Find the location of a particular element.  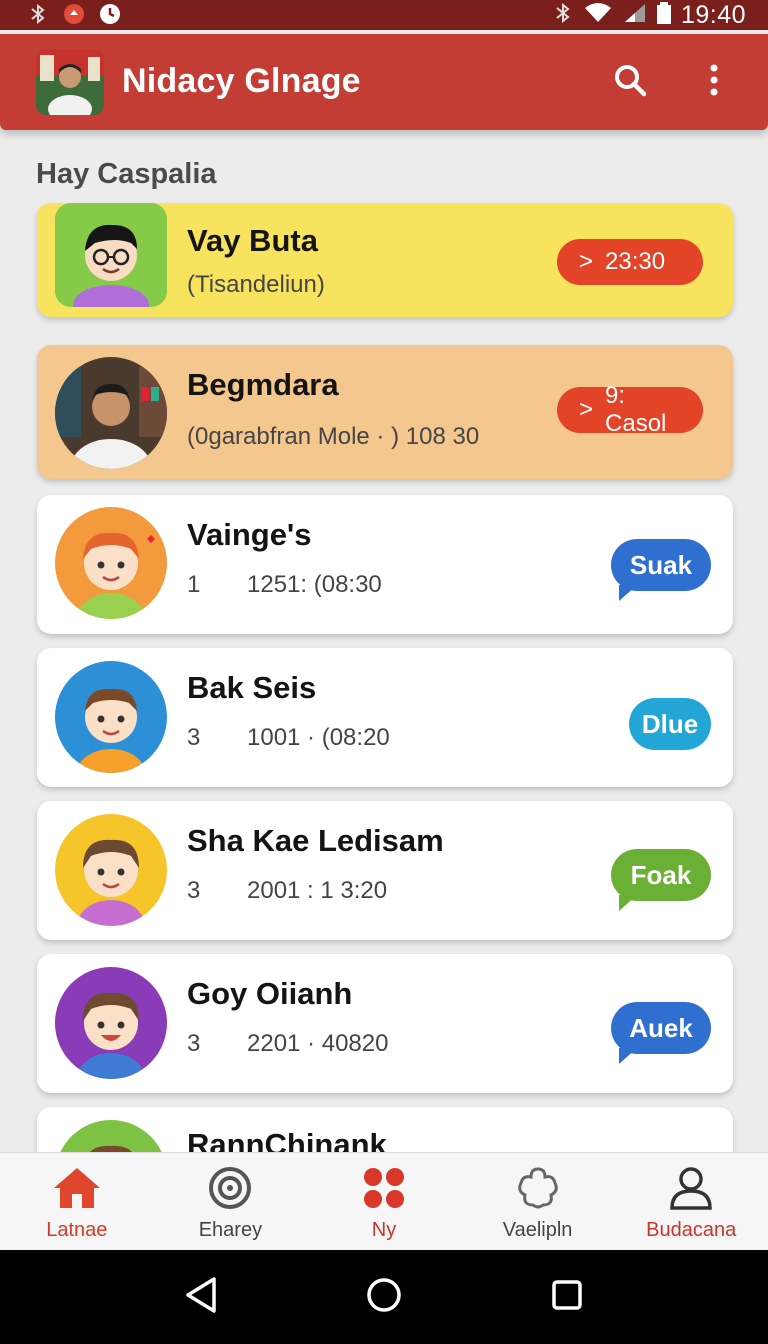

wifi-icon is located at coordinates (598, 15).